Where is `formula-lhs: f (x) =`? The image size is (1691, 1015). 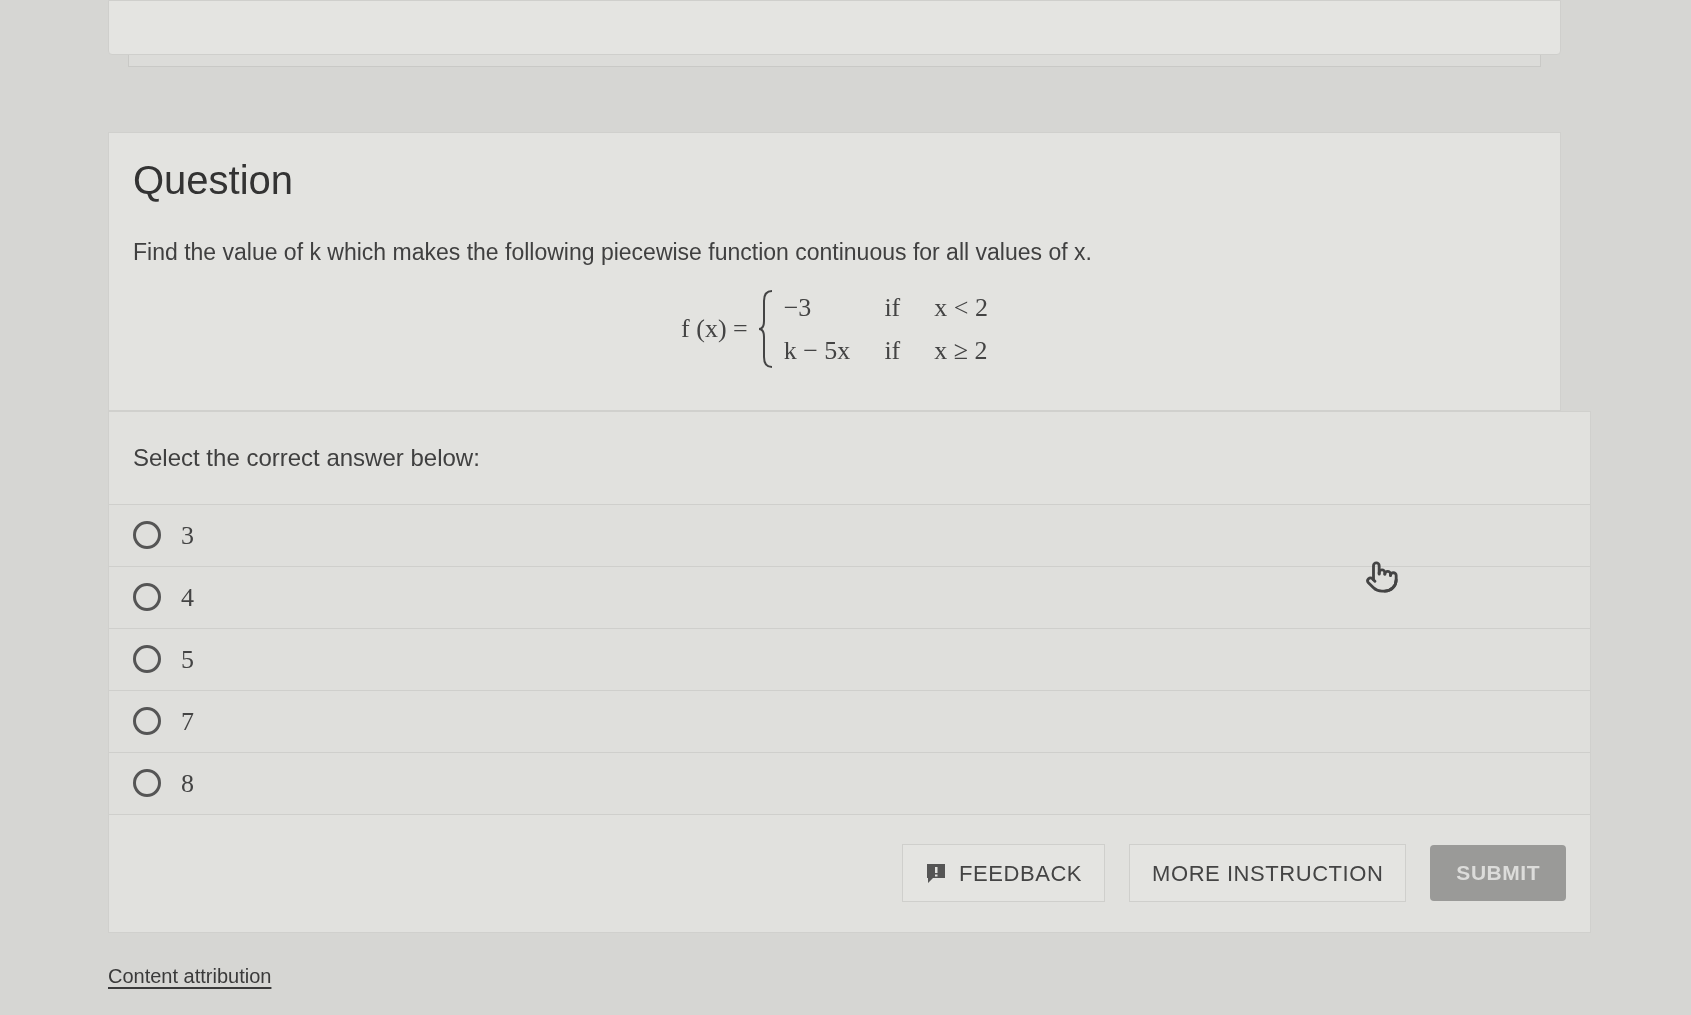
formula-lhs: f (x) = is located at coordinates (714, 329).